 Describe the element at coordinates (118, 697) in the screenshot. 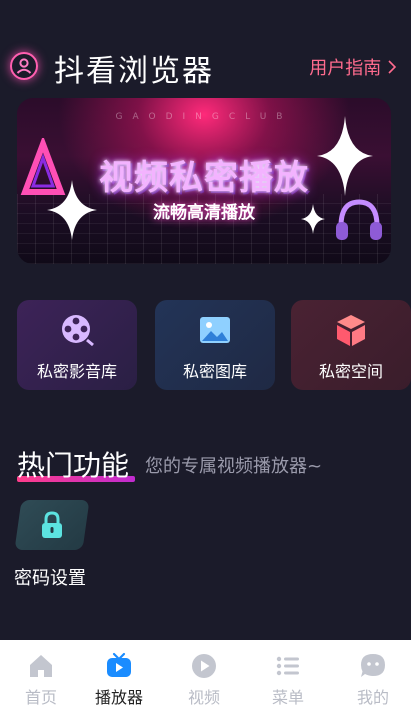

I see `tab-label: 播放器` at that location.